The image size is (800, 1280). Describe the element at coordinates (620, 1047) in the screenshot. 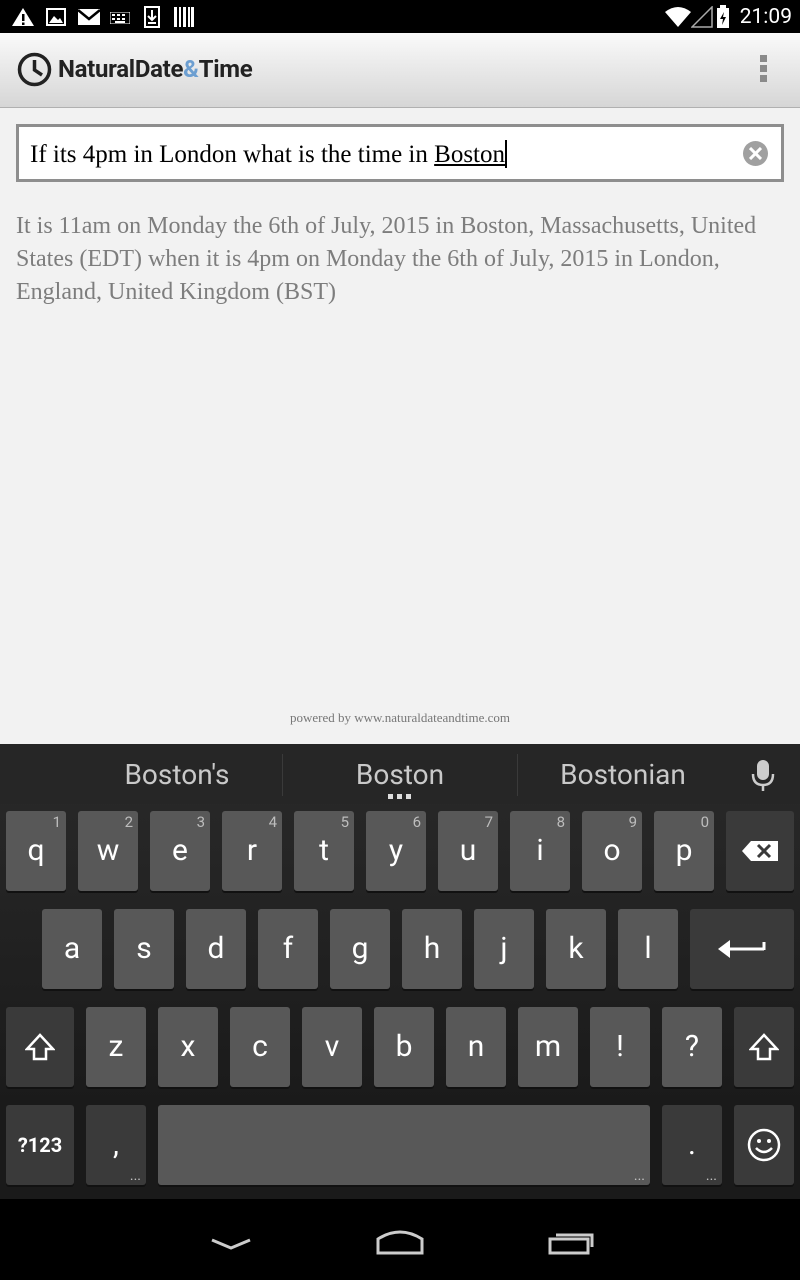

I see `key-exclamation: !` at that location.